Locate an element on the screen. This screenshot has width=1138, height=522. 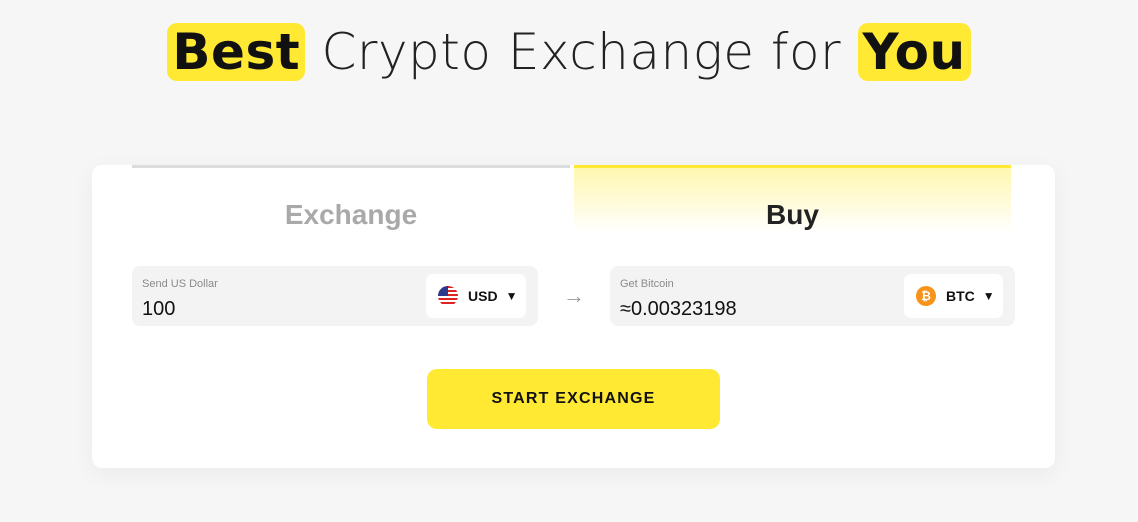
page-headline: Best Crypto Exchange for You is located at coordinates (569, 52).